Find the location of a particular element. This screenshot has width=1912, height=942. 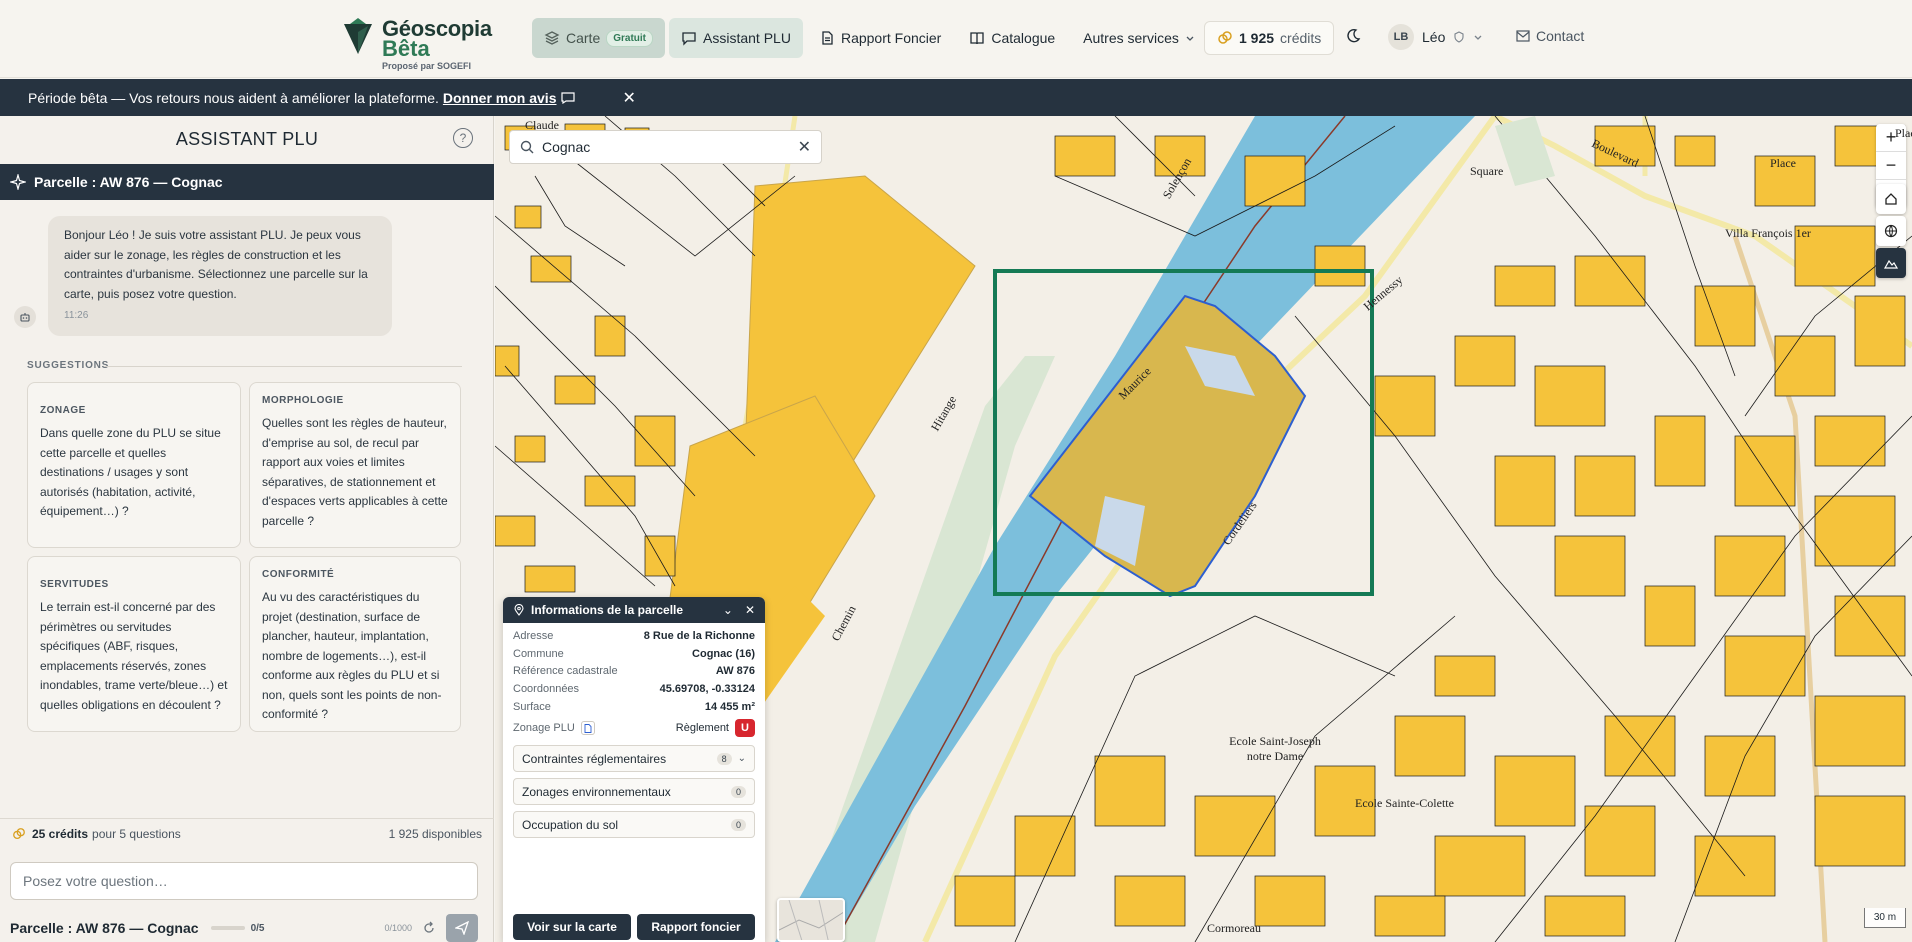

nav-catalogue: Catalogue is located at coordinates (1012, 38).